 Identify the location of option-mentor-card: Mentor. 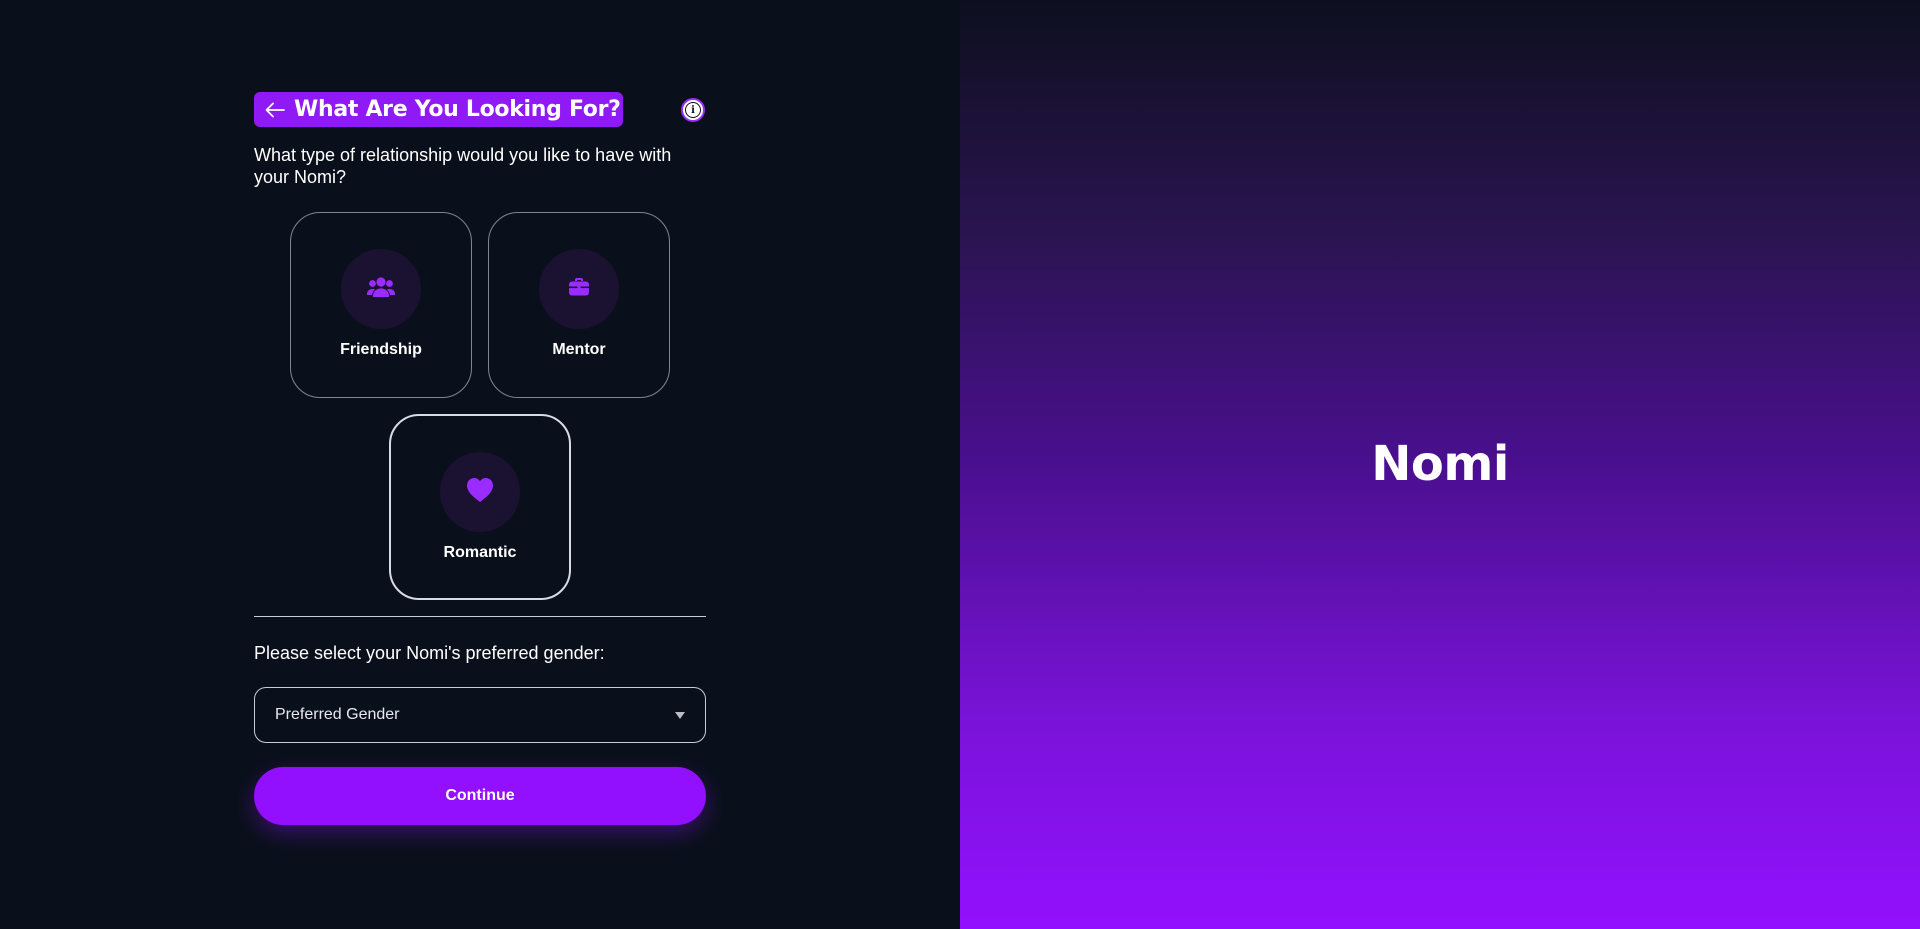
(579, 305).